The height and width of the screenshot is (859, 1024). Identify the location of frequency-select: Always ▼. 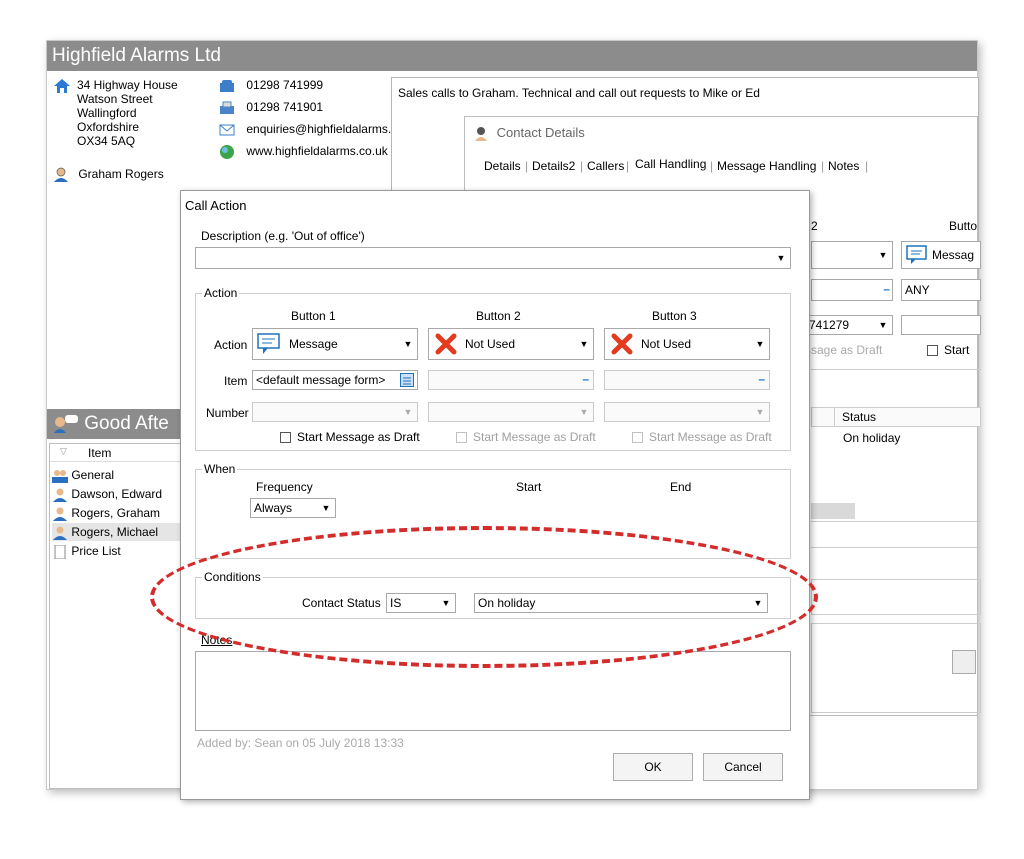
(293, 508).